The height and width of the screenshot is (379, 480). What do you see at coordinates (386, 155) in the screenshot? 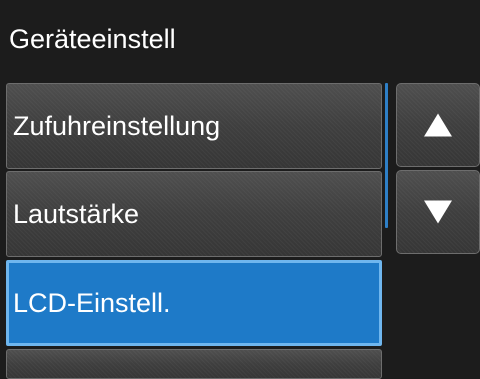
I see `scrollbar-thumb` at bounding box center [386, 155].